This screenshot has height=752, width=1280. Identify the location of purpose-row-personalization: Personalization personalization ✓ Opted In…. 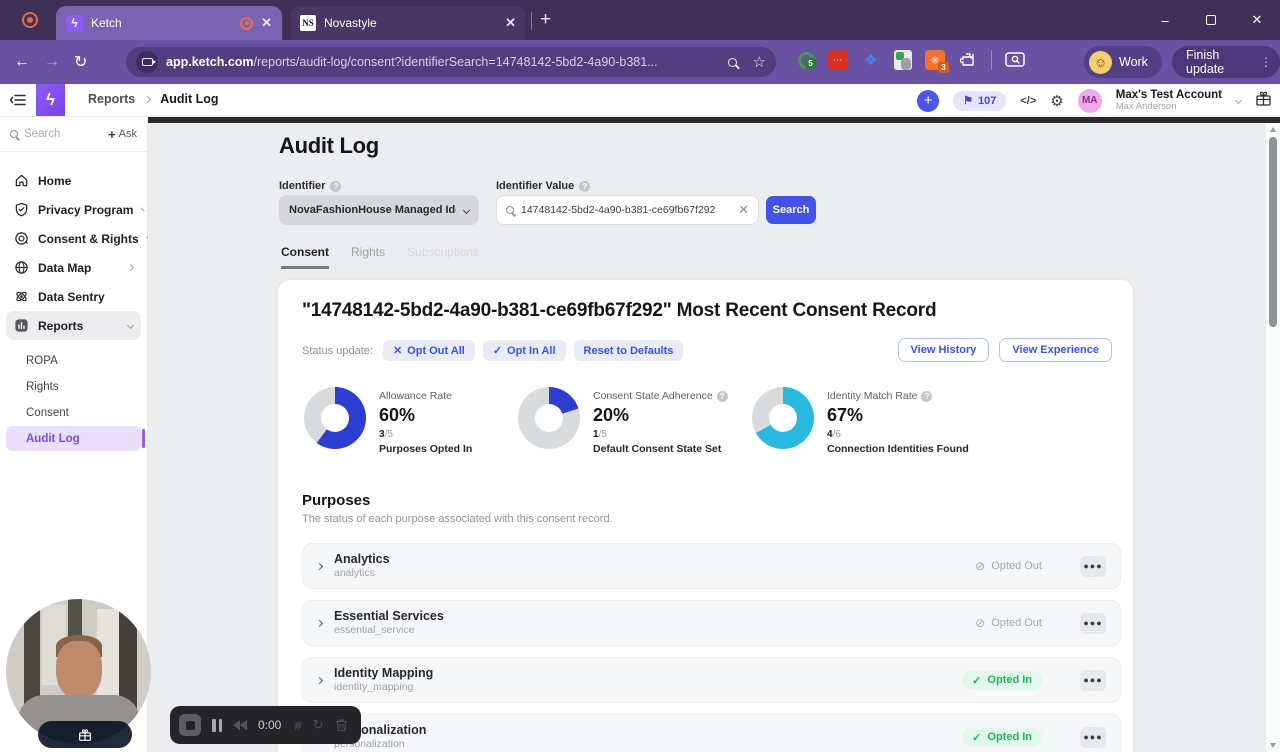
(711, 733).